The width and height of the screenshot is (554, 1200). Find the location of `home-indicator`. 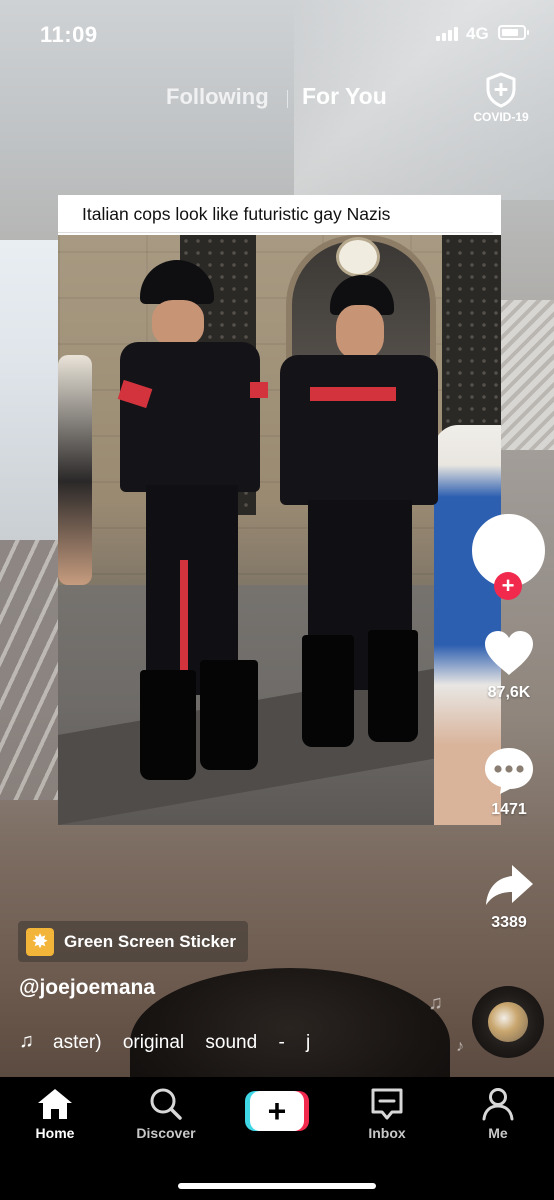

home-indicator is located at coordinates (277, 1186).